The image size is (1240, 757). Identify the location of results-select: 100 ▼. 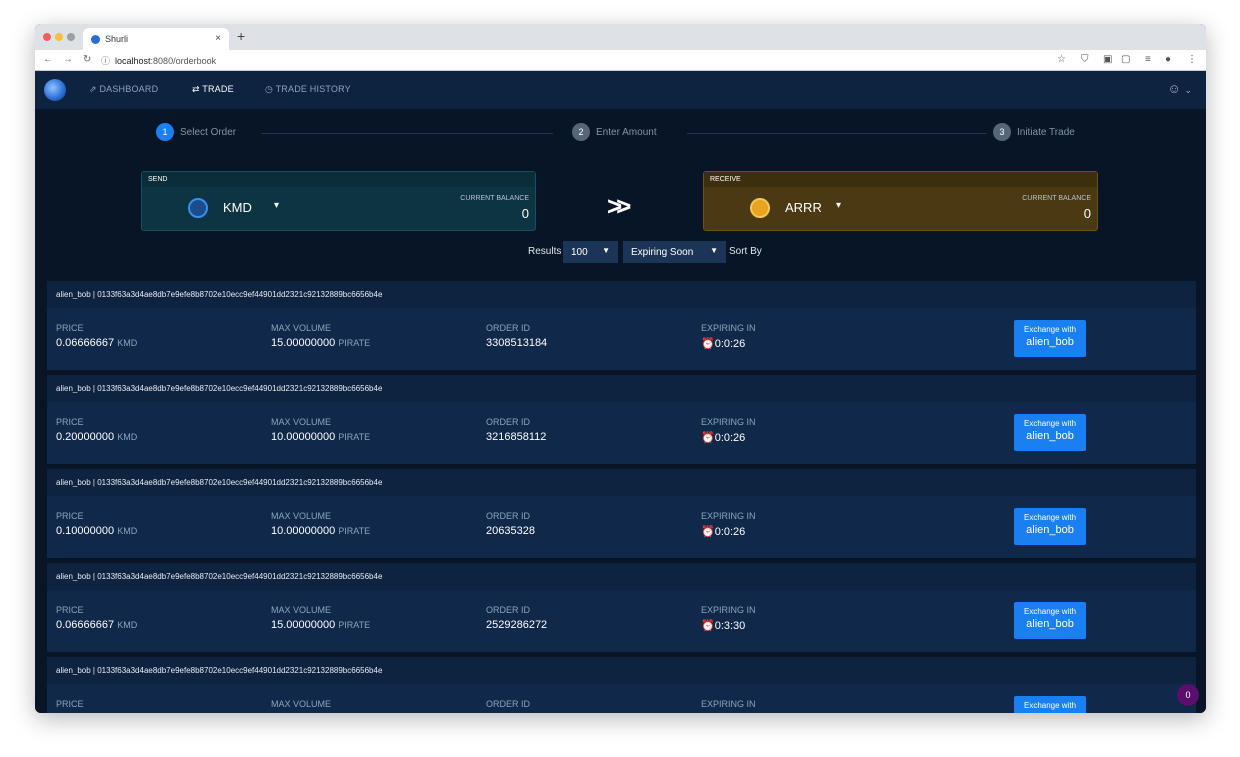
(590, 252).